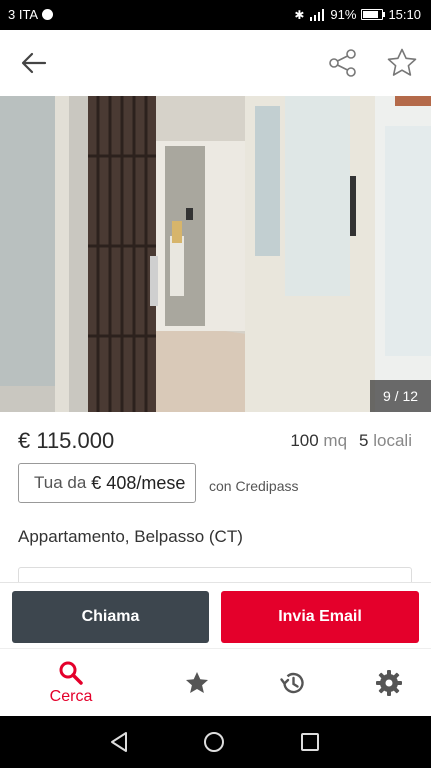 Image resolution: width=431 pixels, height=768 pixels. I want to click on bluetooth-icon: ✱, so click(299, 14).